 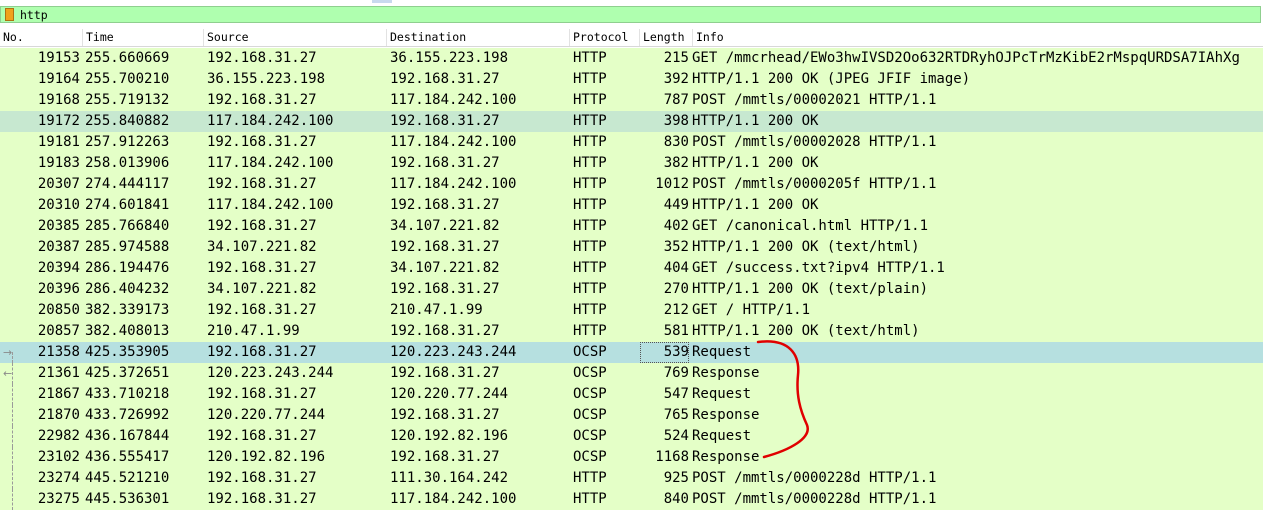 I want to click on packet-number: 19164, so click(x=58, y=79).